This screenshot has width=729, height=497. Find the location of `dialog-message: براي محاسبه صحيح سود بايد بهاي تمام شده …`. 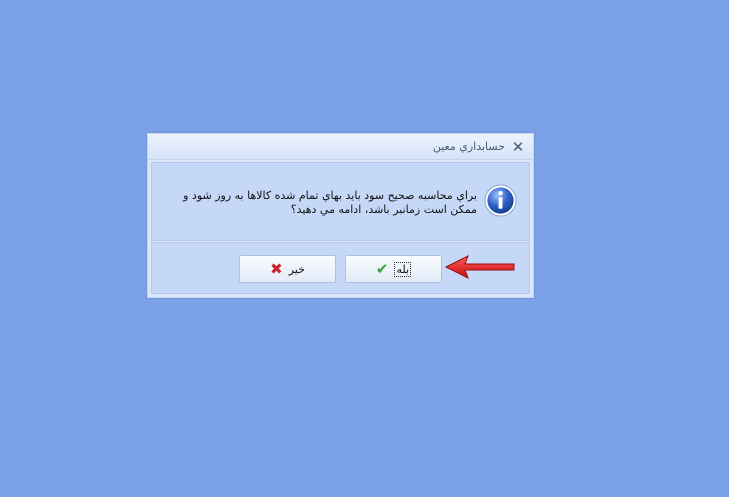

dialog-message: براي محاسبه صحيح سود بايد بهاي تمام شده … is located at coordinates (327, 203).